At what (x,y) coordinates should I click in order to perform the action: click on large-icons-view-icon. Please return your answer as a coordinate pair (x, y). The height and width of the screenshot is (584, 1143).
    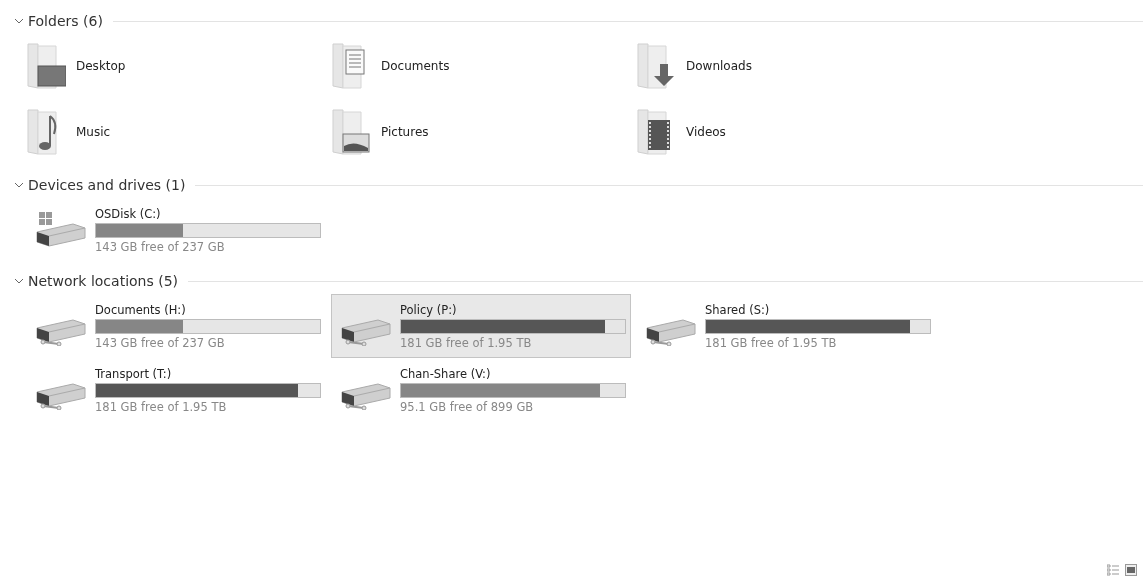
    Looking at the image, I should click on (1131, 570).